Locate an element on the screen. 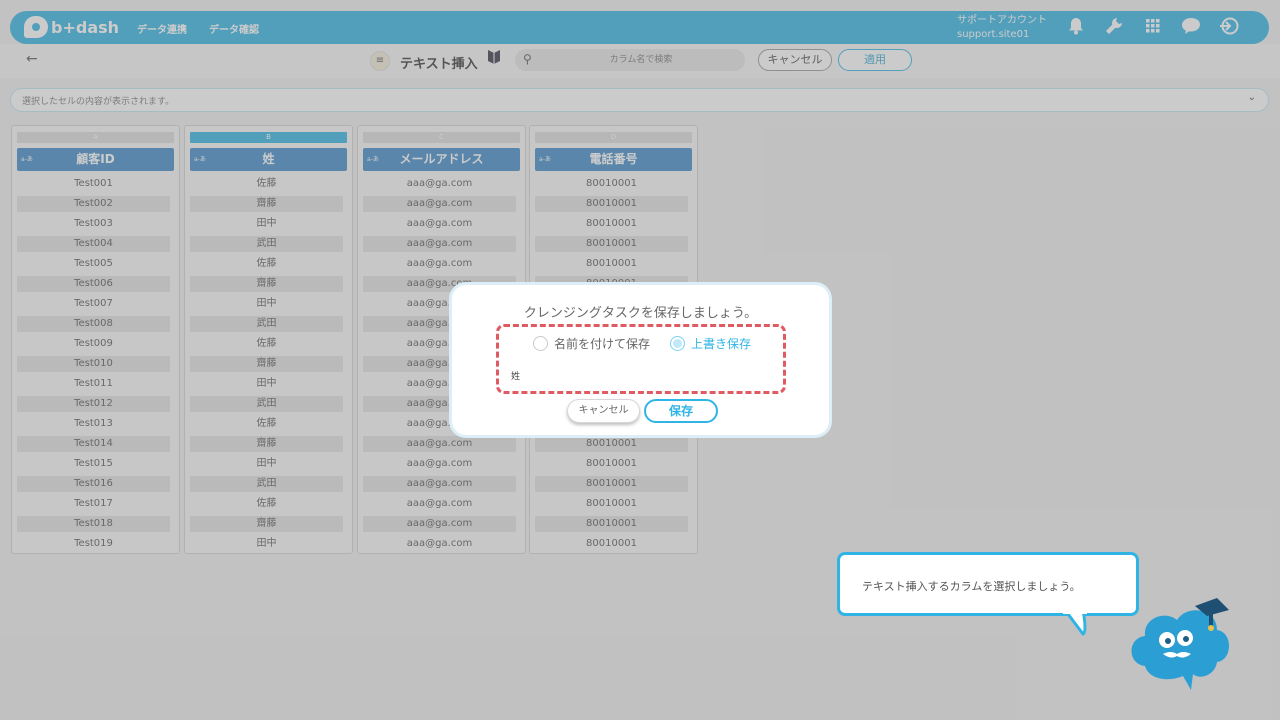 This screenshot has height=720, width=1280. modal-title: クレンジングタスクを保存しましょう。 is located at coordinates (640, 313).